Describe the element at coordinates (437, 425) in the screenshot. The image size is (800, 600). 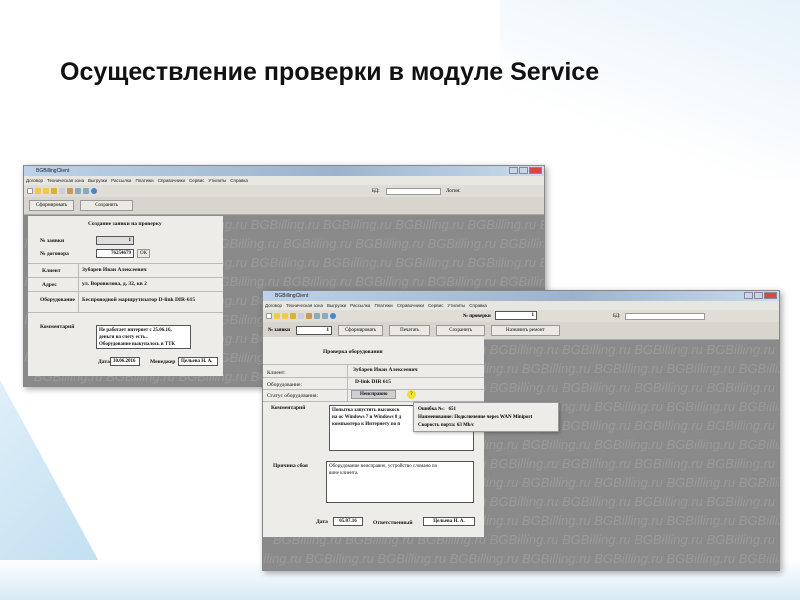
I see `speed-label: Скорость порта:` at that location.